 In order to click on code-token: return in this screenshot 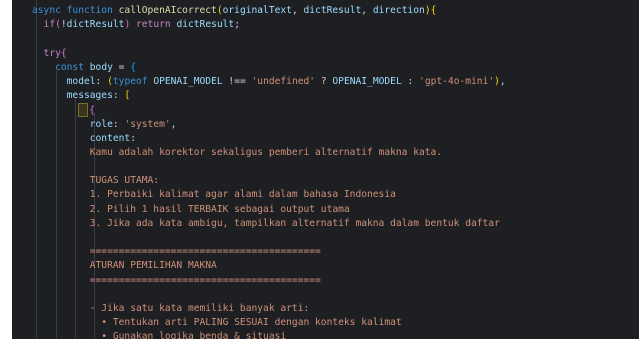, I will do `click(153, 25)`.